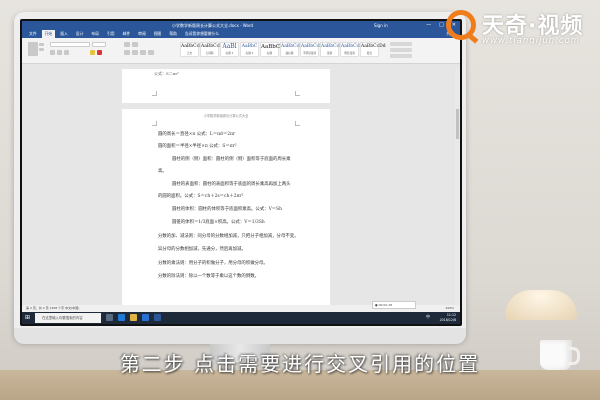  Describe the element at coordinates (48, 34) in the screenshot. I see `tab-home: 开始` at that location.